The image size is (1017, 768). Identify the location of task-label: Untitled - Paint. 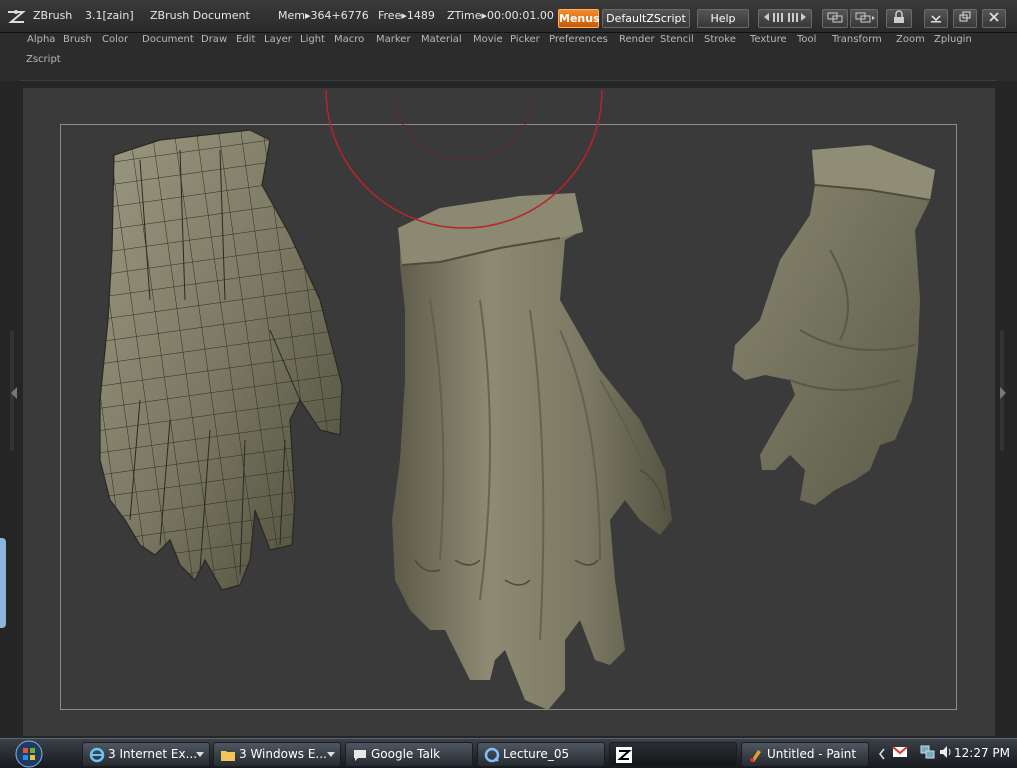
(812, 754).